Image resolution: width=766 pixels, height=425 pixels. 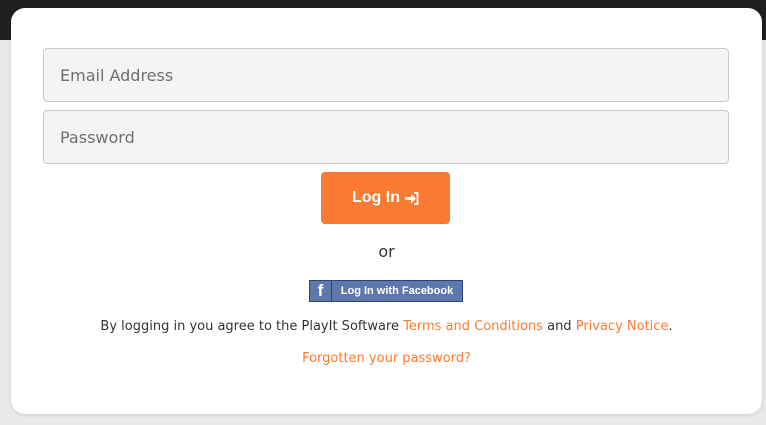 I want to click on facebook-login-label: Log In with Facebook, so click(x=397, y=291).